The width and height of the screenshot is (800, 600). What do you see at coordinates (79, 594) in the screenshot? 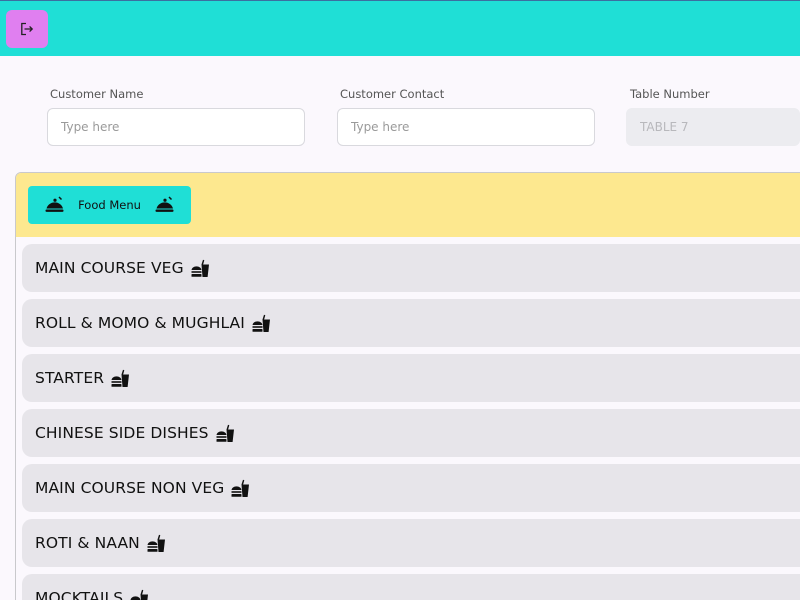
I see `category-label: MOCKTAILS` at bounding box center [79, 594].